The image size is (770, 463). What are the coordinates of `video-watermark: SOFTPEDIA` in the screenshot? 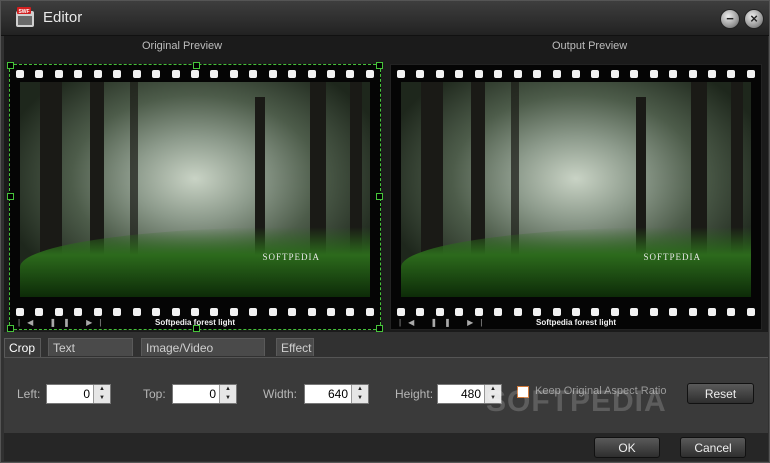 It's located at (672, 257).